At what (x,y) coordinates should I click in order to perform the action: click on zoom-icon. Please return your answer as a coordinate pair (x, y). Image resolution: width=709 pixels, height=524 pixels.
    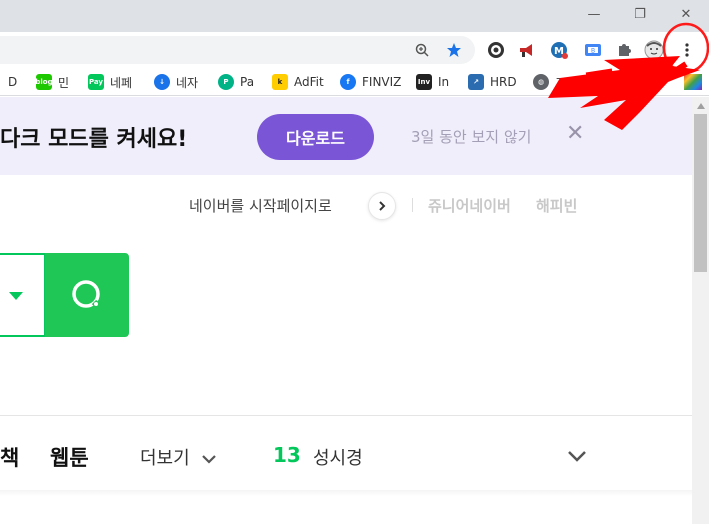
    Looking at the image, I should click on (422, 50).